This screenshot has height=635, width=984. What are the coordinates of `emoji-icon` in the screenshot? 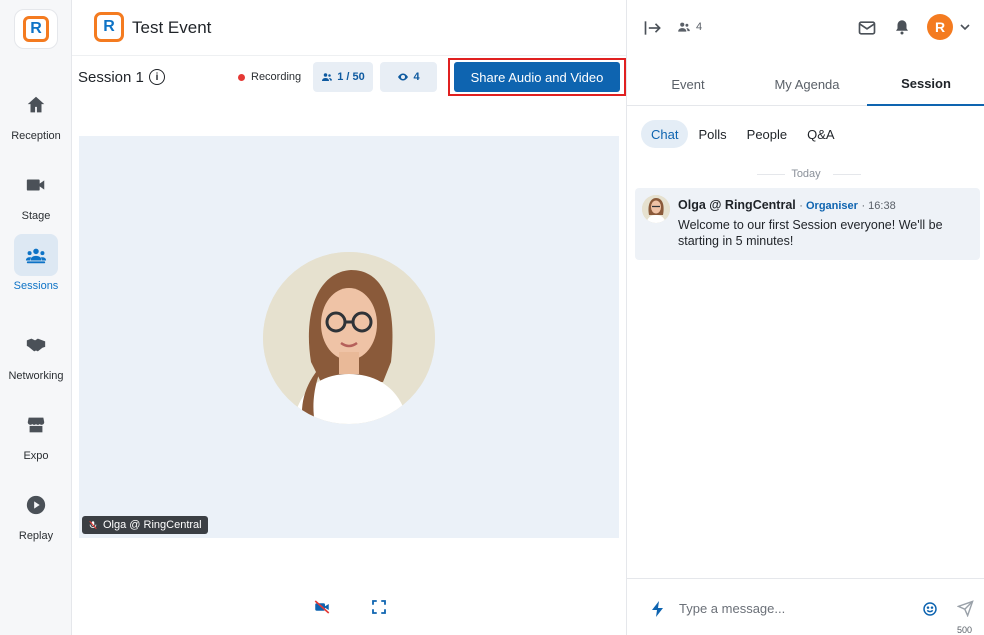 It's located at (930, 609).